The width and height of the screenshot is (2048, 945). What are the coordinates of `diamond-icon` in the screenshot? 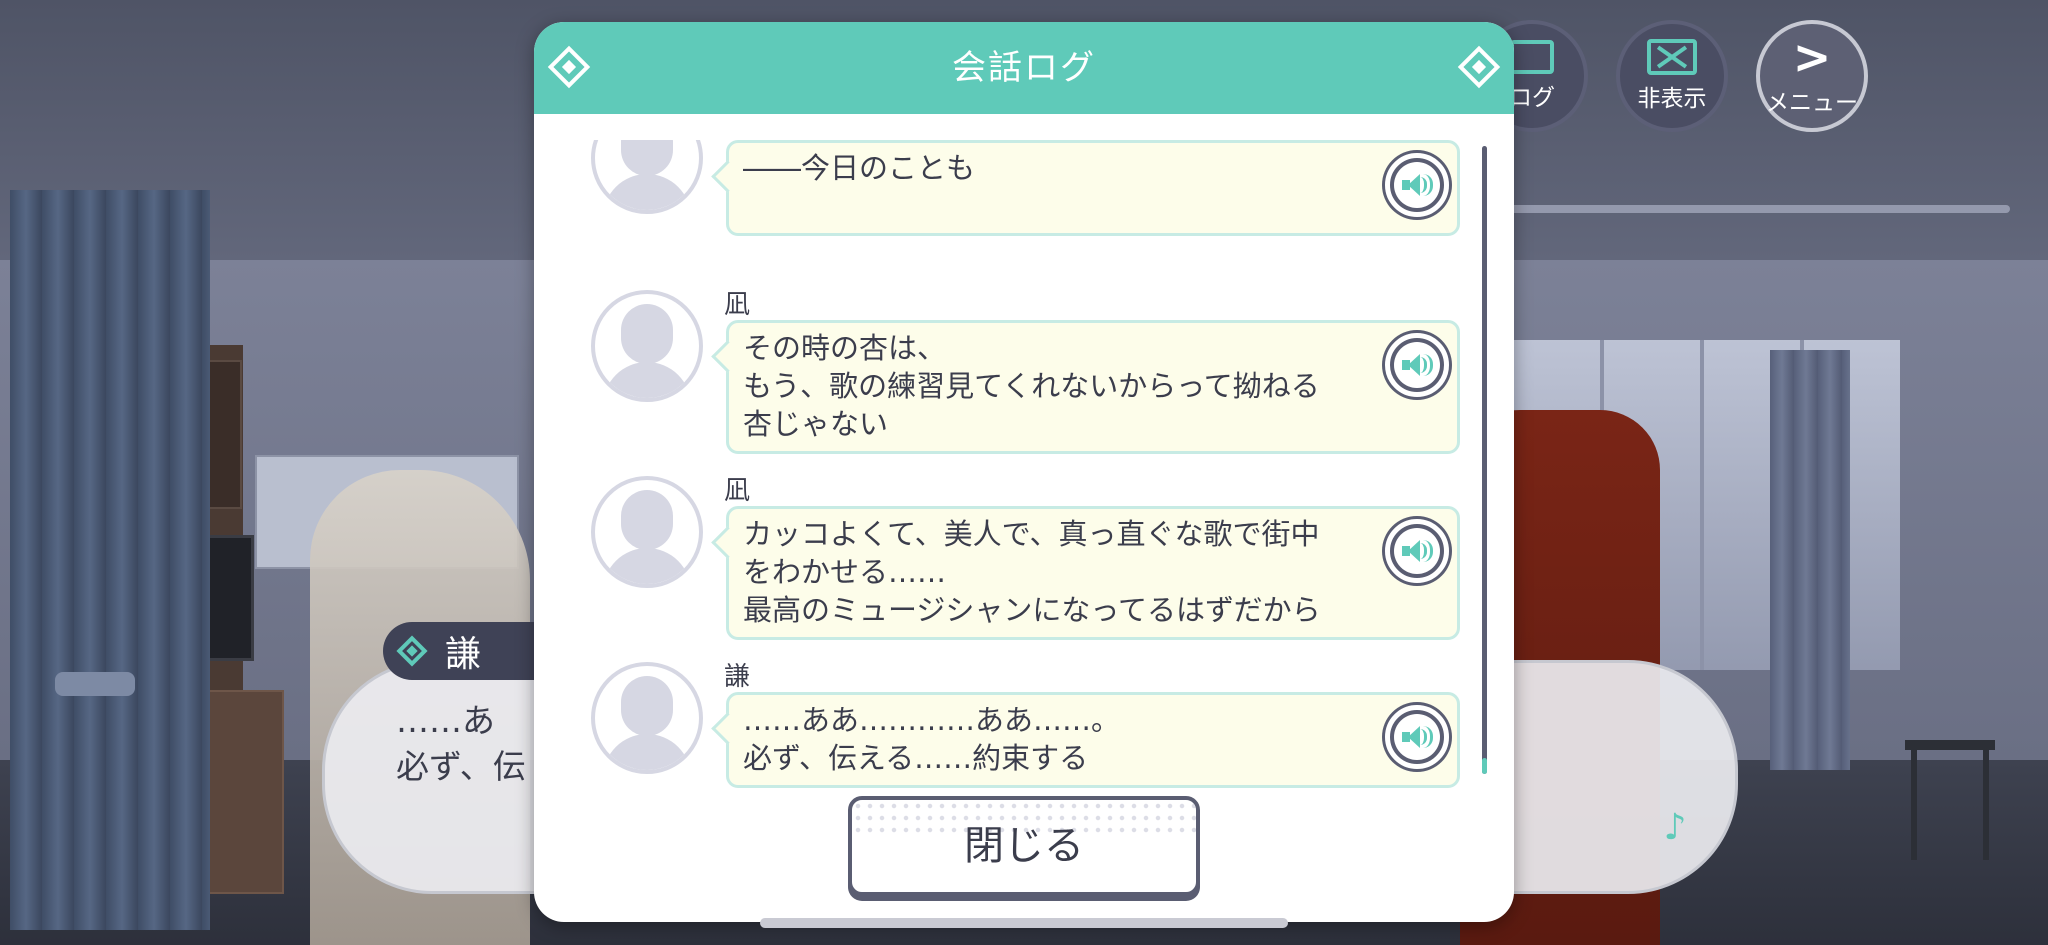 It's located at (412, 651).